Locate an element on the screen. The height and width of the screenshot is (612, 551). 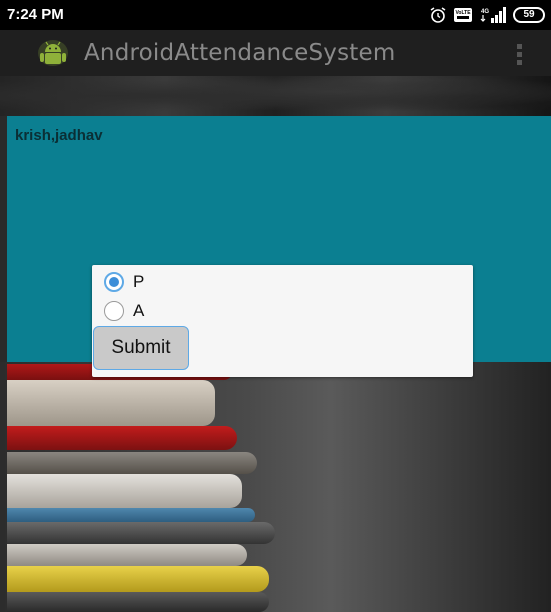
radio-label-absent: A is located at coordinates (139, 310).